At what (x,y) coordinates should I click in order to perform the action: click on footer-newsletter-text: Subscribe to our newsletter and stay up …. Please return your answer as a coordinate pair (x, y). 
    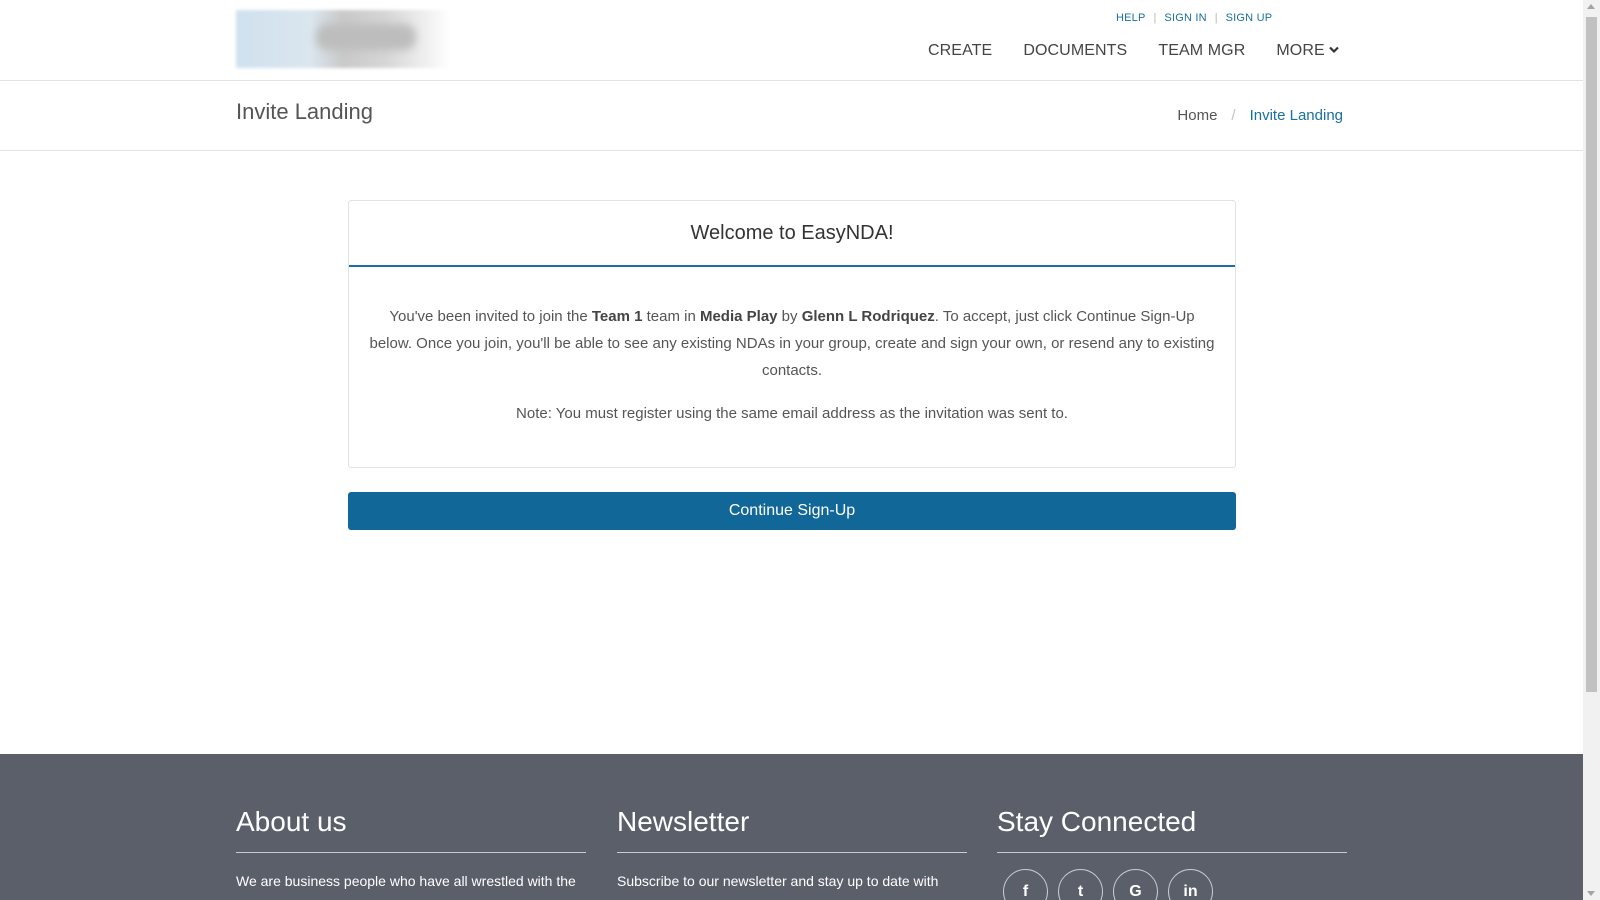
    Looking at the image, I should click on (778, 881).